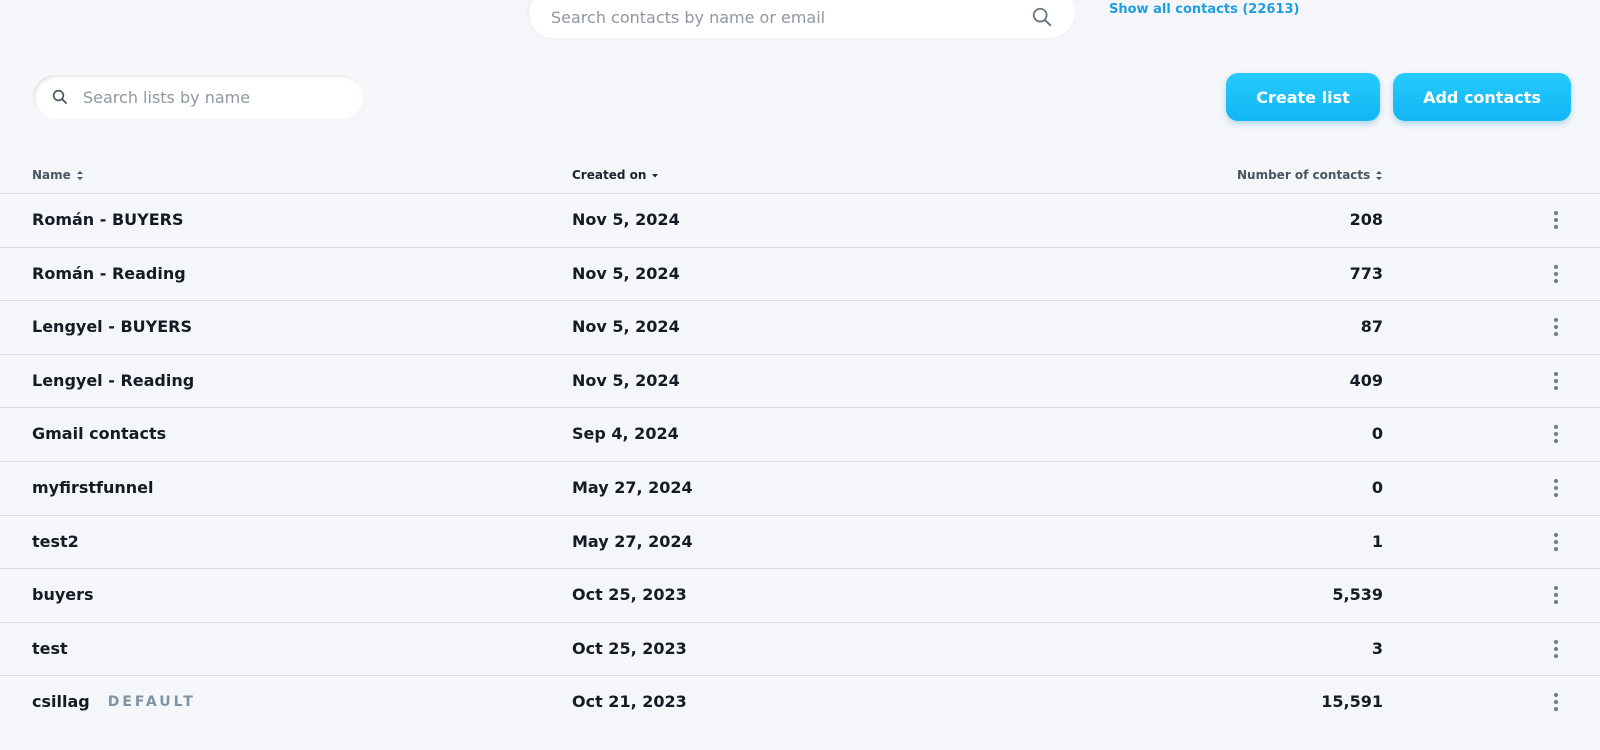 The height and width of the screenshot is (750, 1600). Describe the element at coordinates (625, 434) in the screenshot. I see `created-date: Sep 4, 2024` at that location.